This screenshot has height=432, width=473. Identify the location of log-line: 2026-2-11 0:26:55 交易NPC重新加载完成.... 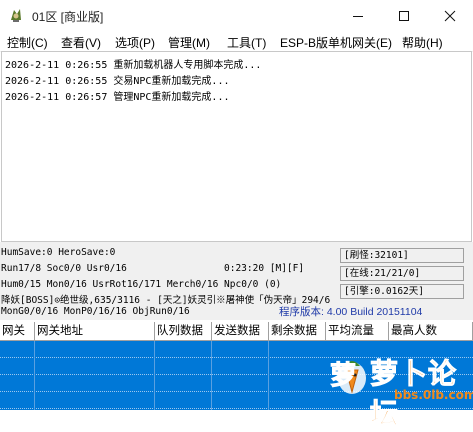
(117, 81).